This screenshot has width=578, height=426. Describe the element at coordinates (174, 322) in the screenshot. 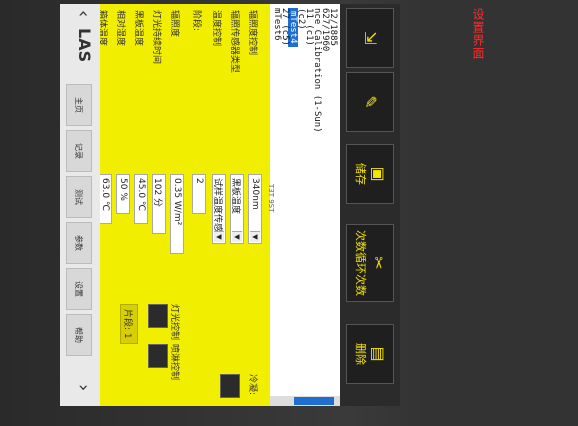

I see `light-control-label: 灯光控制` at that location.